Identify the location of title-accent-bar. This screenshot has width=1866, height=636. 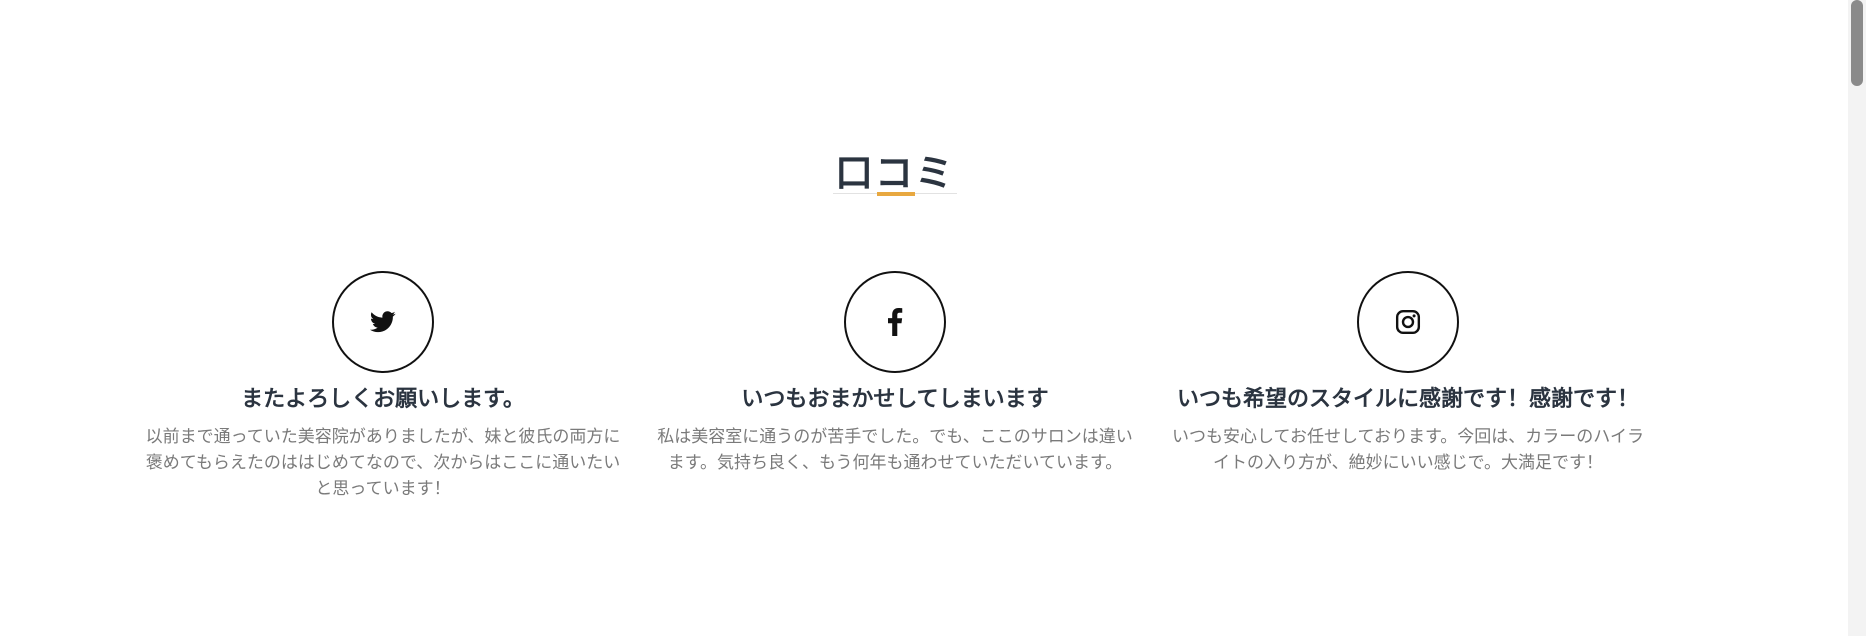
(896, 194).